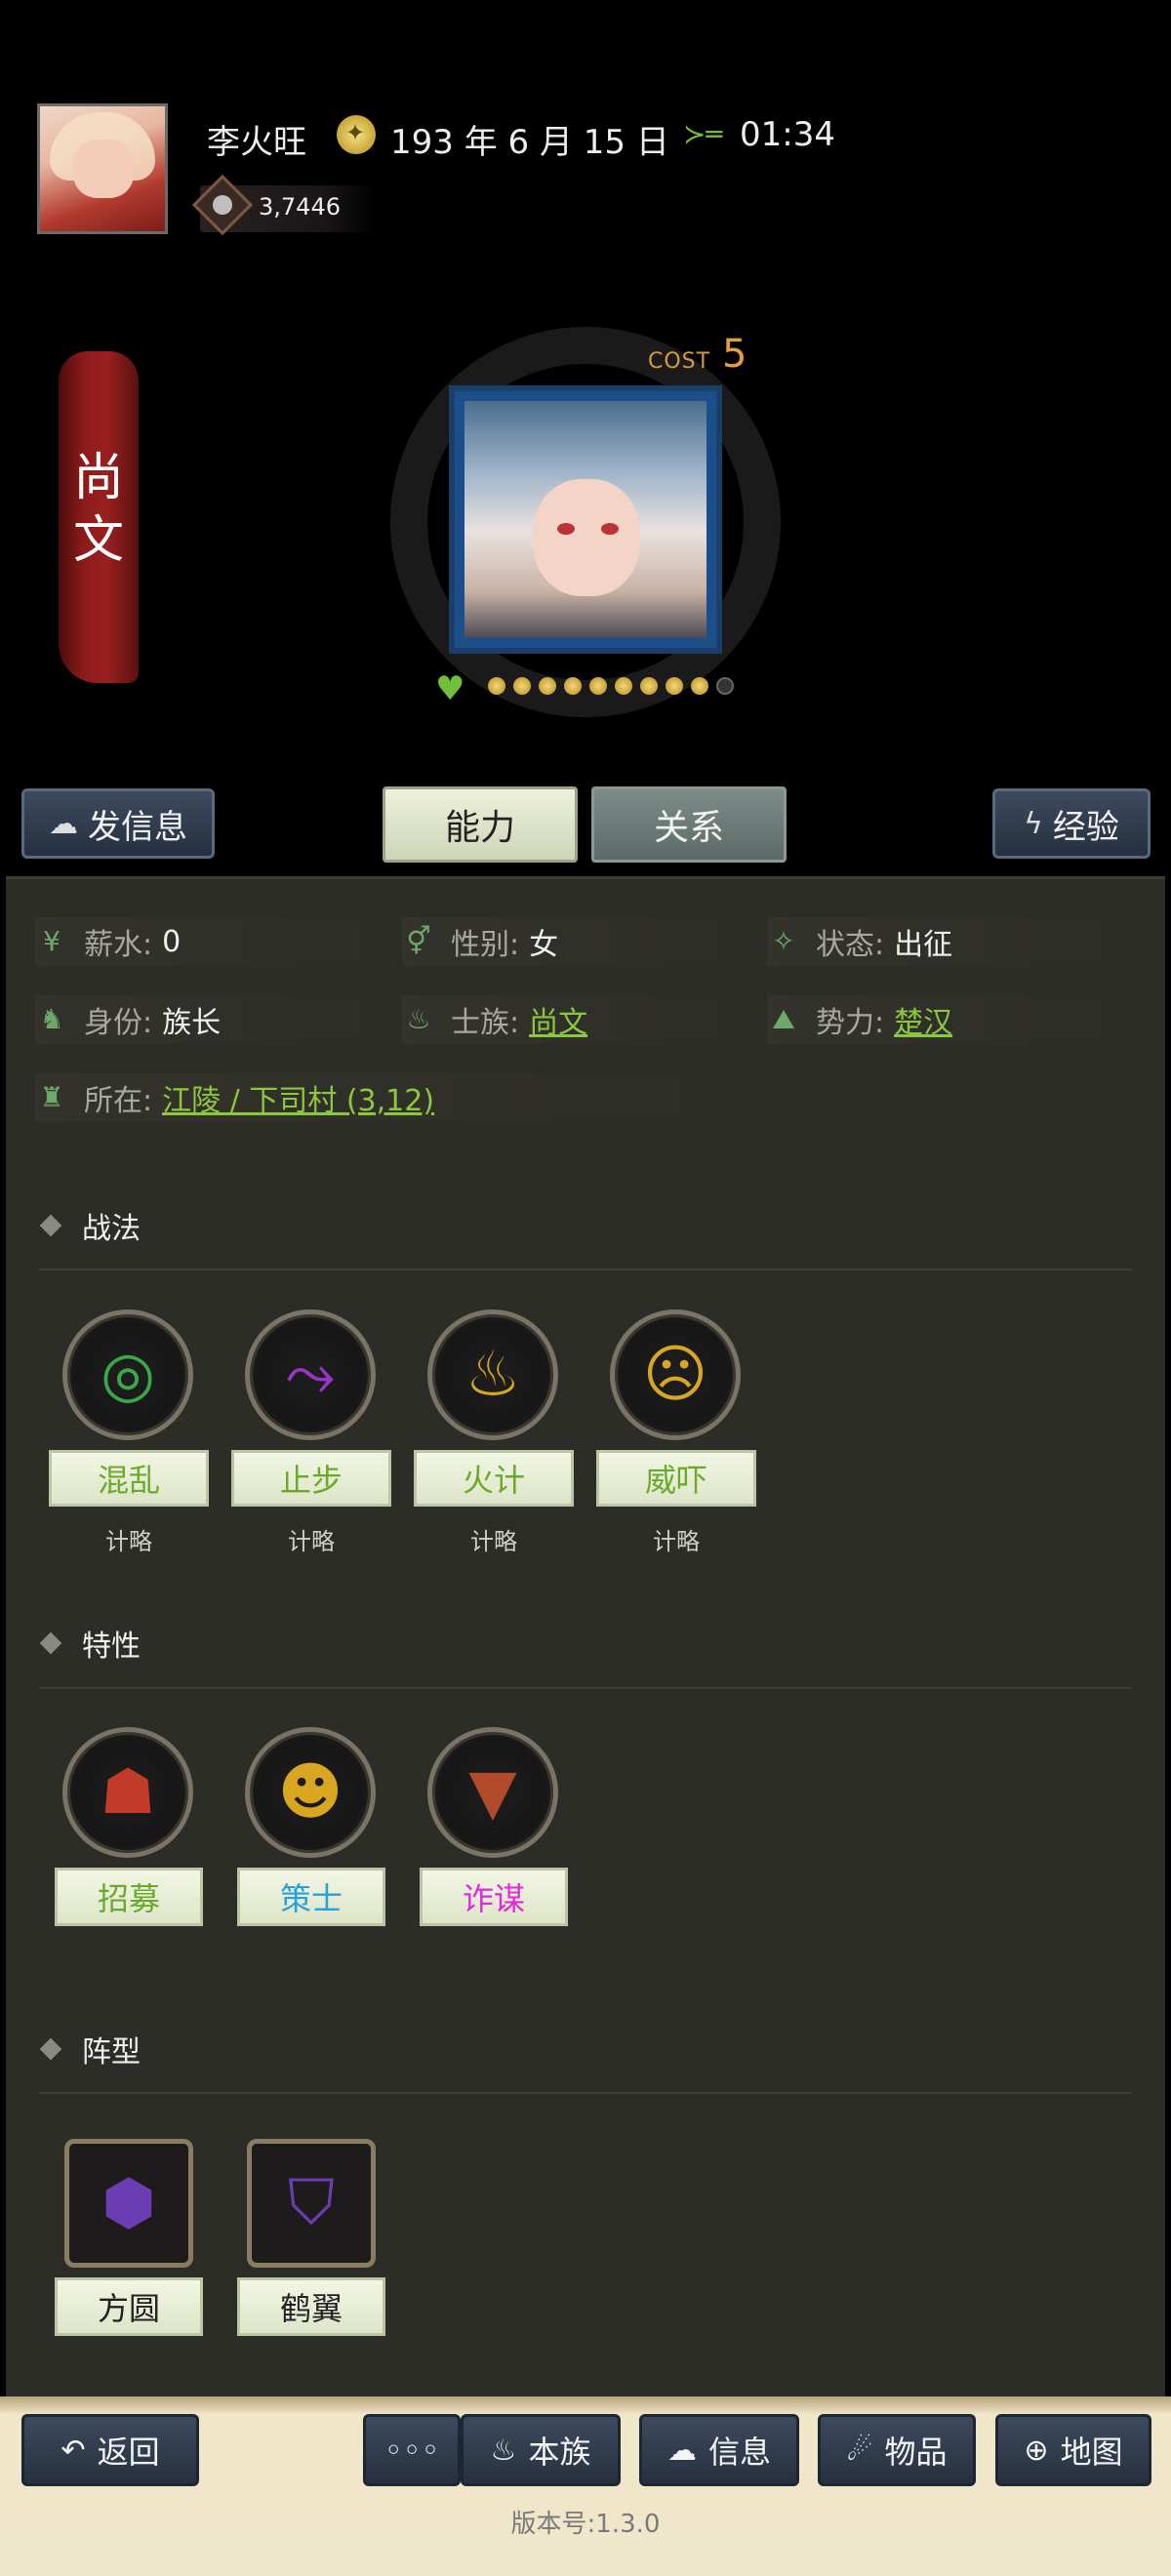 The image size is (1171, 2576). I want to click on info-salary: ¥ 薪水: 0, so click(210, 941).